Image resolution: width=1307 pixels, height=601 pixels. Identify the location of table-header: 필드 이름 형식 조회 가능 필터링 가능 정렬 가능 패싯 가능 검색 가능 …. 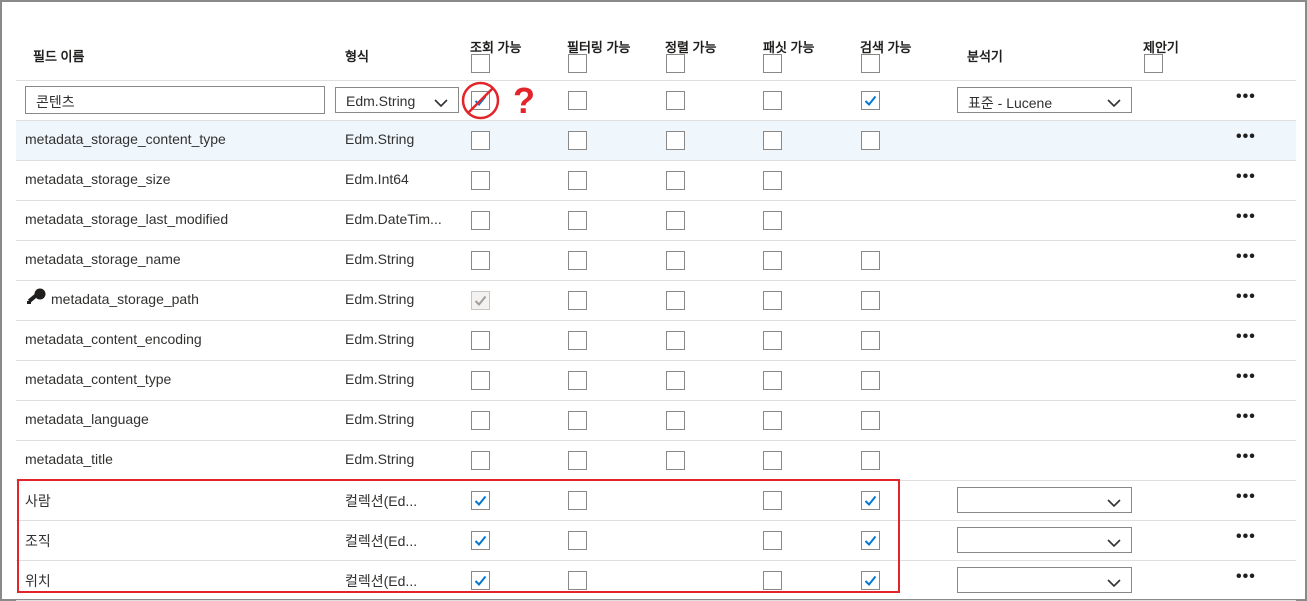
(653, 40).